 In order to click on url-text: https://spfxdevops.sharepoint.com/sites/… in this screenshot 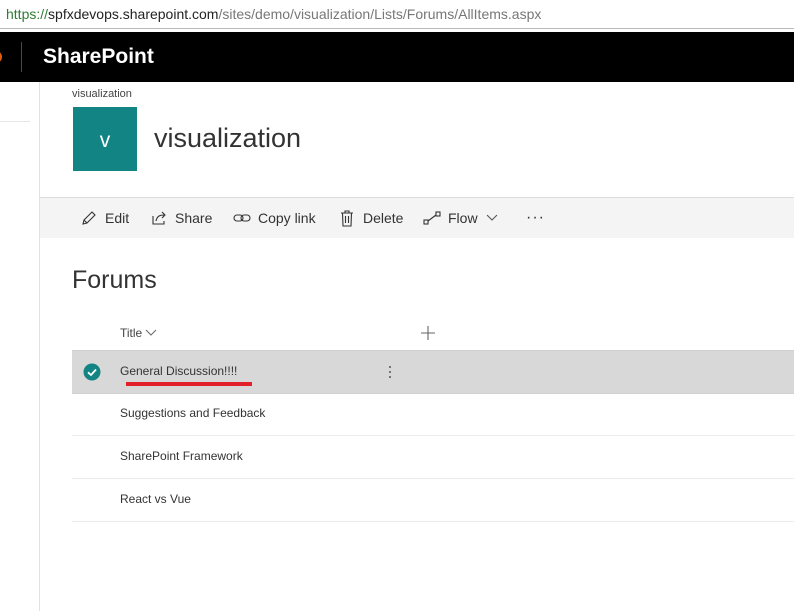, I will do `click(273, 14)`.